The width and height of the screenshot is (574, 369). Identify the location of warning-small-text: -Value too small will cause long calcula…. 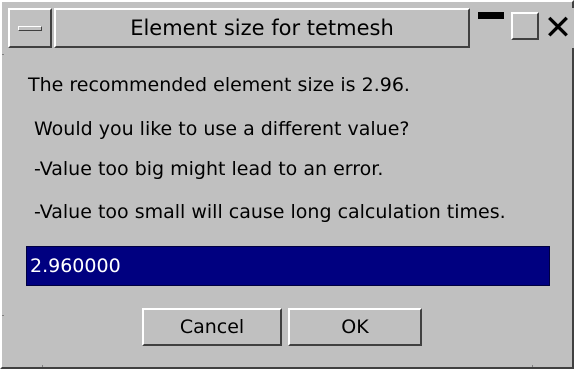
(270, 212).